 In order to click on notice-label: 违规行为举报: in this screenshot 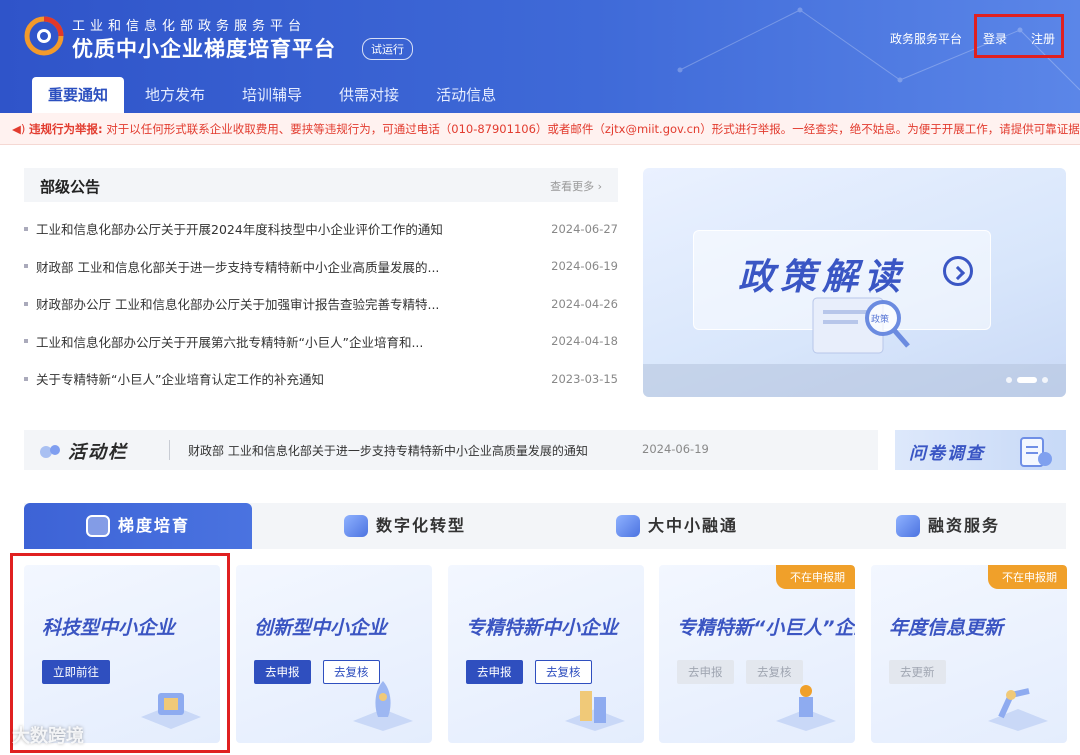, I will do `click(66, 129)`.